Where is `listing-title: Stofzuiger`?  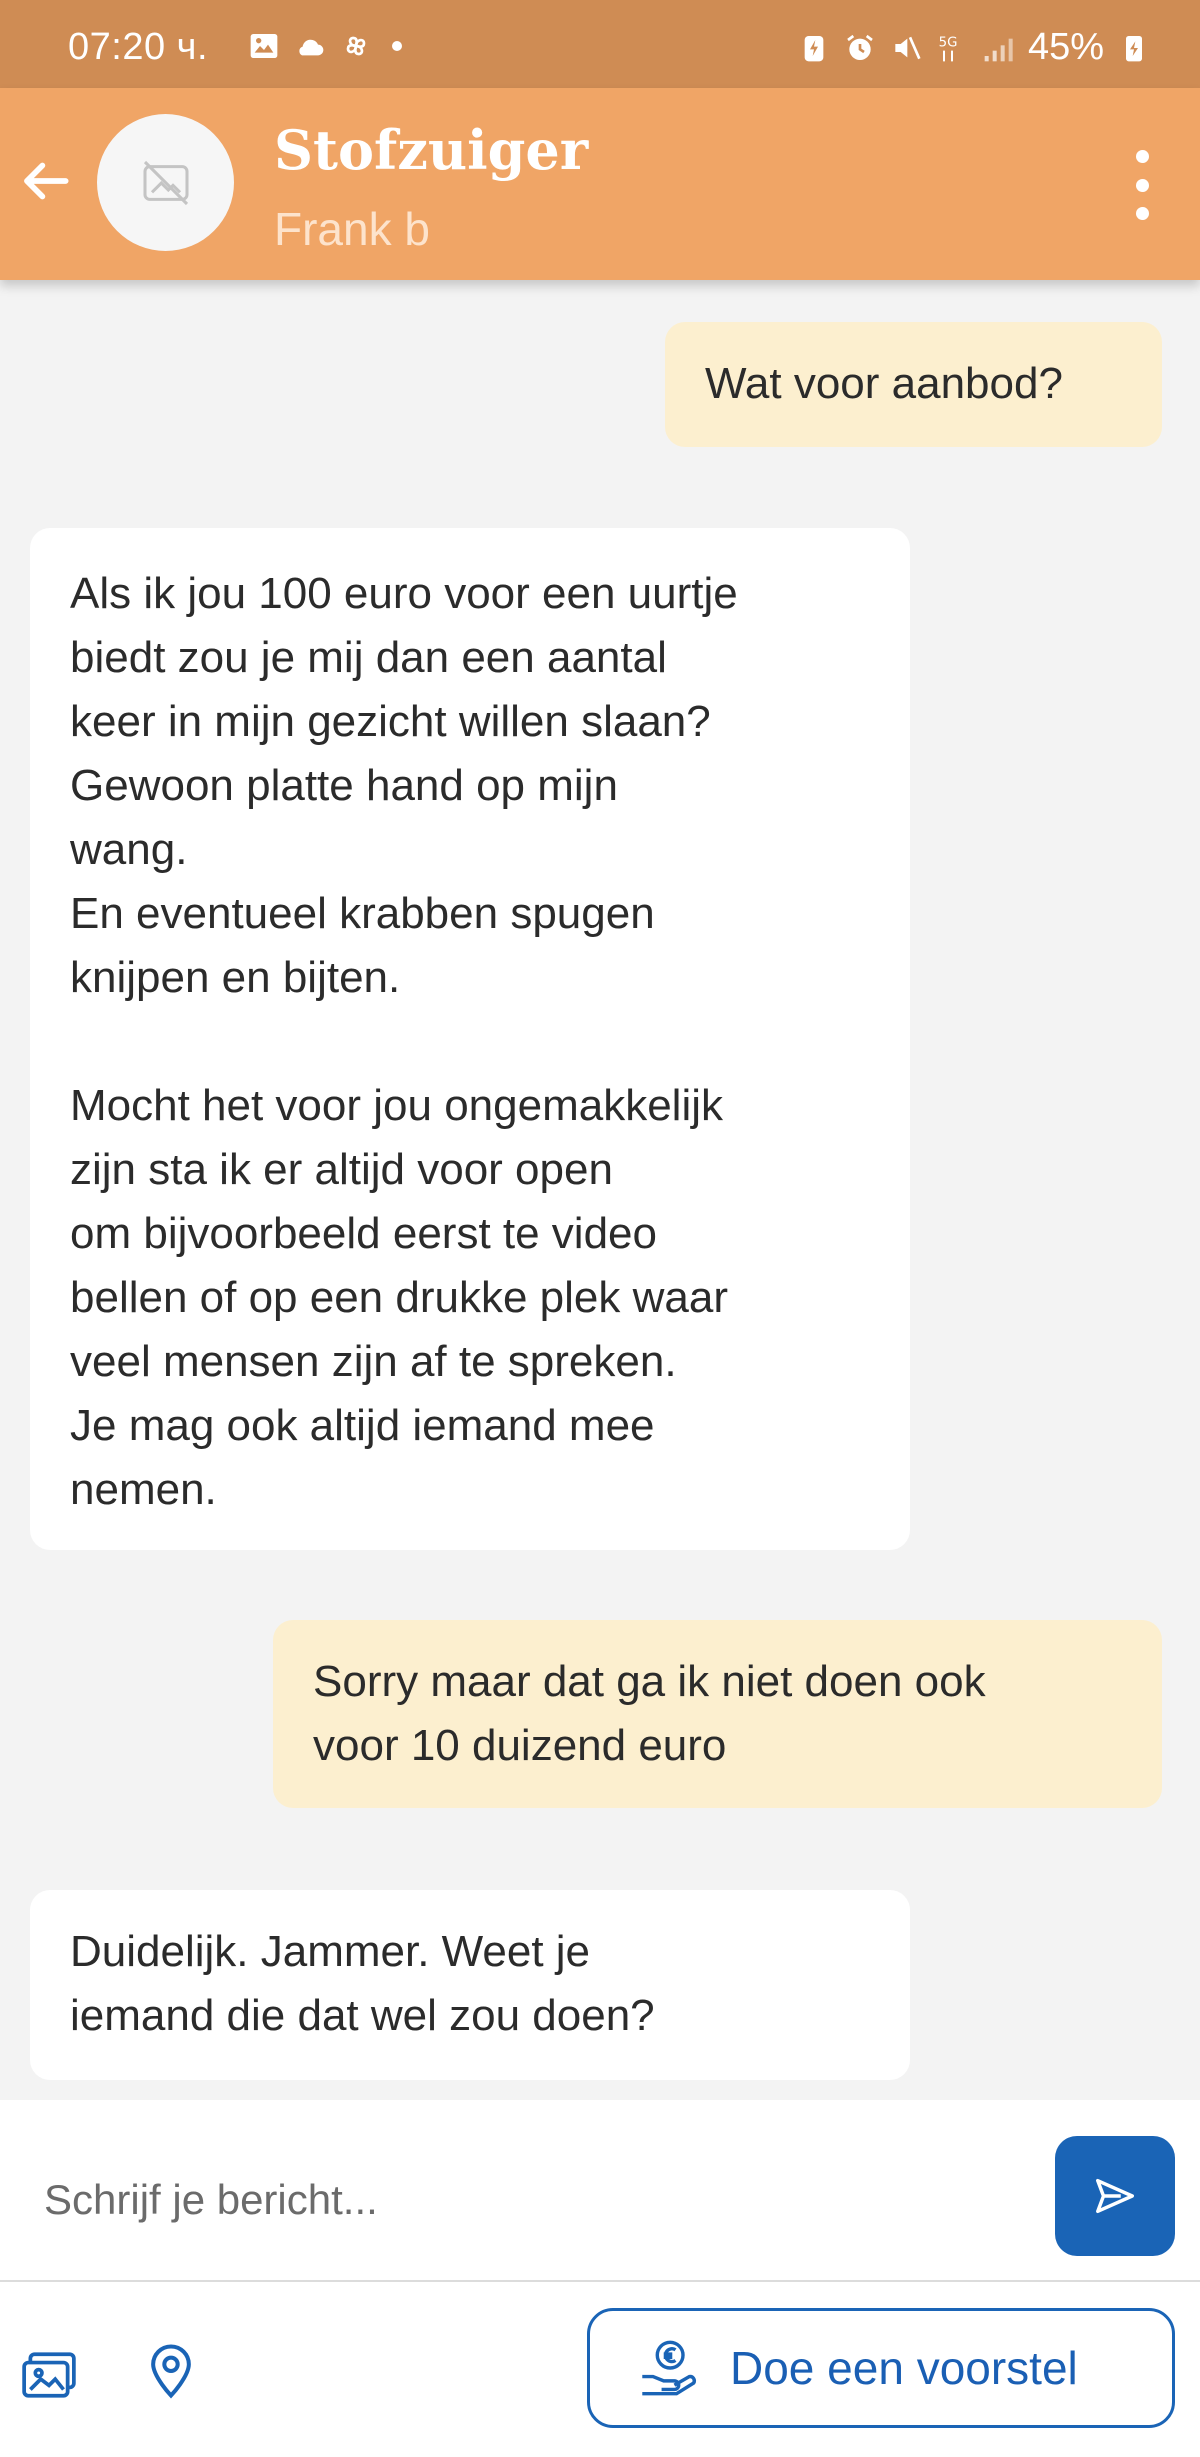
listing-title: Stofzuiger is located at coordinates (431, 150).